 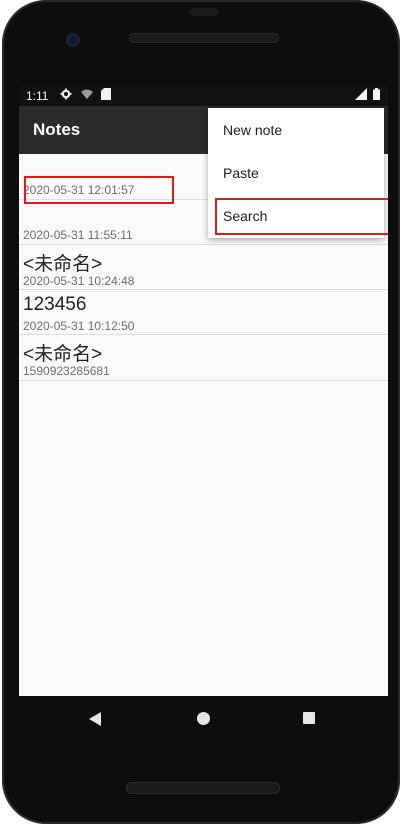 I want to click on note-item: <未命名> 1590923285681, so click(x=203, y=358).